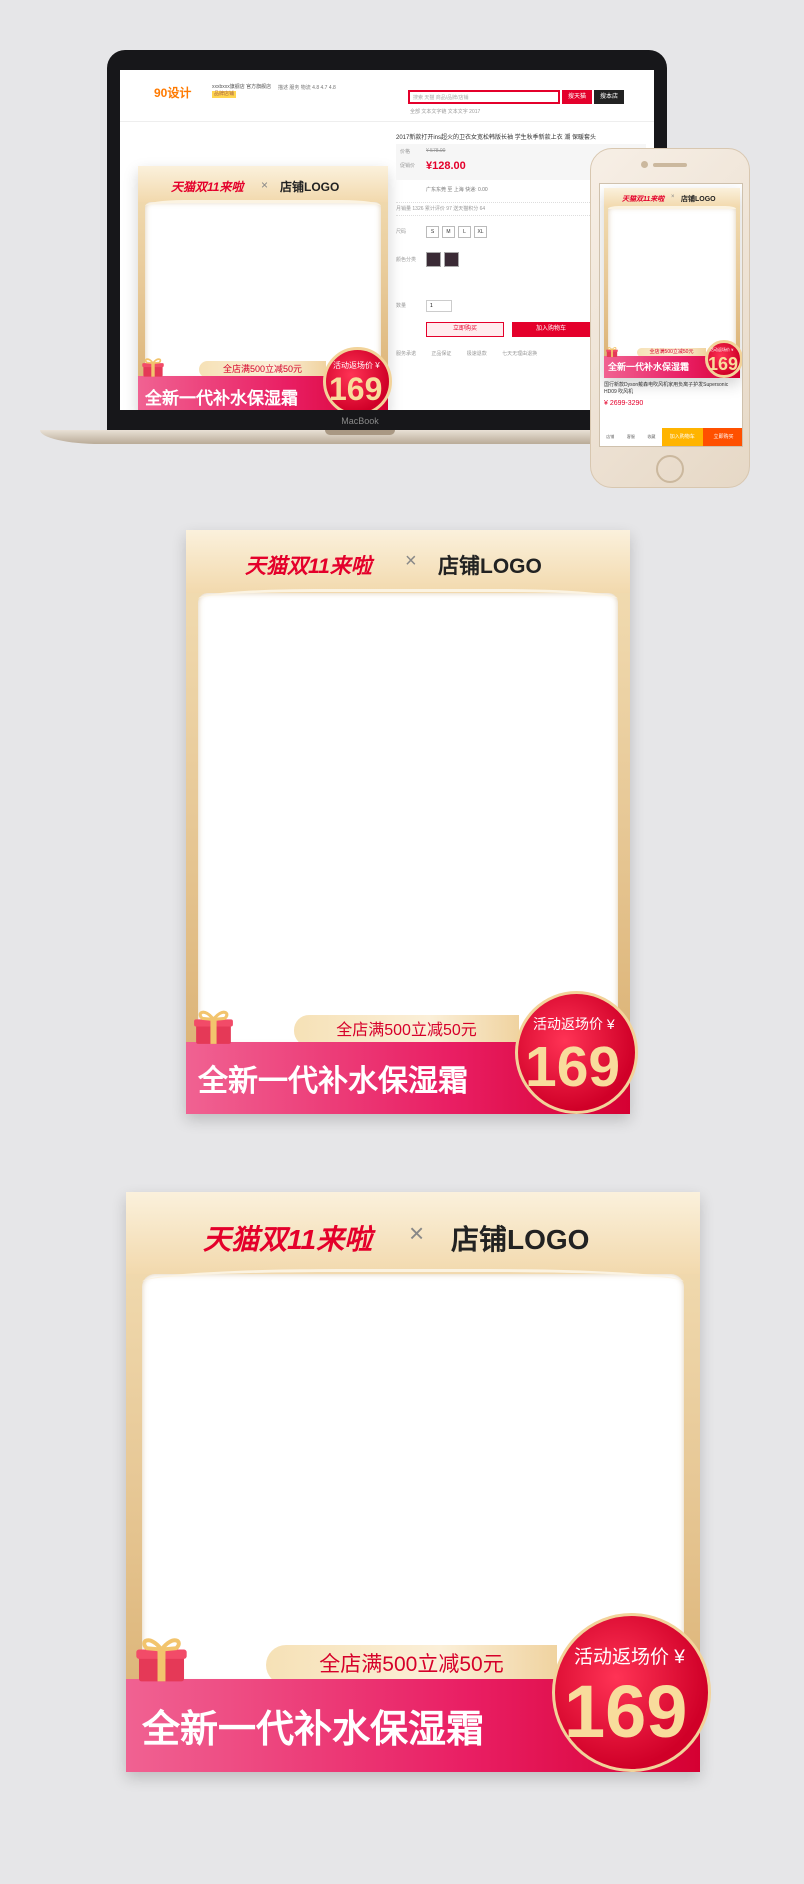  What do you see at coordinates (480, 232) in the screenshot?
I see `size-option: XL` at bounding box center [480, 232].